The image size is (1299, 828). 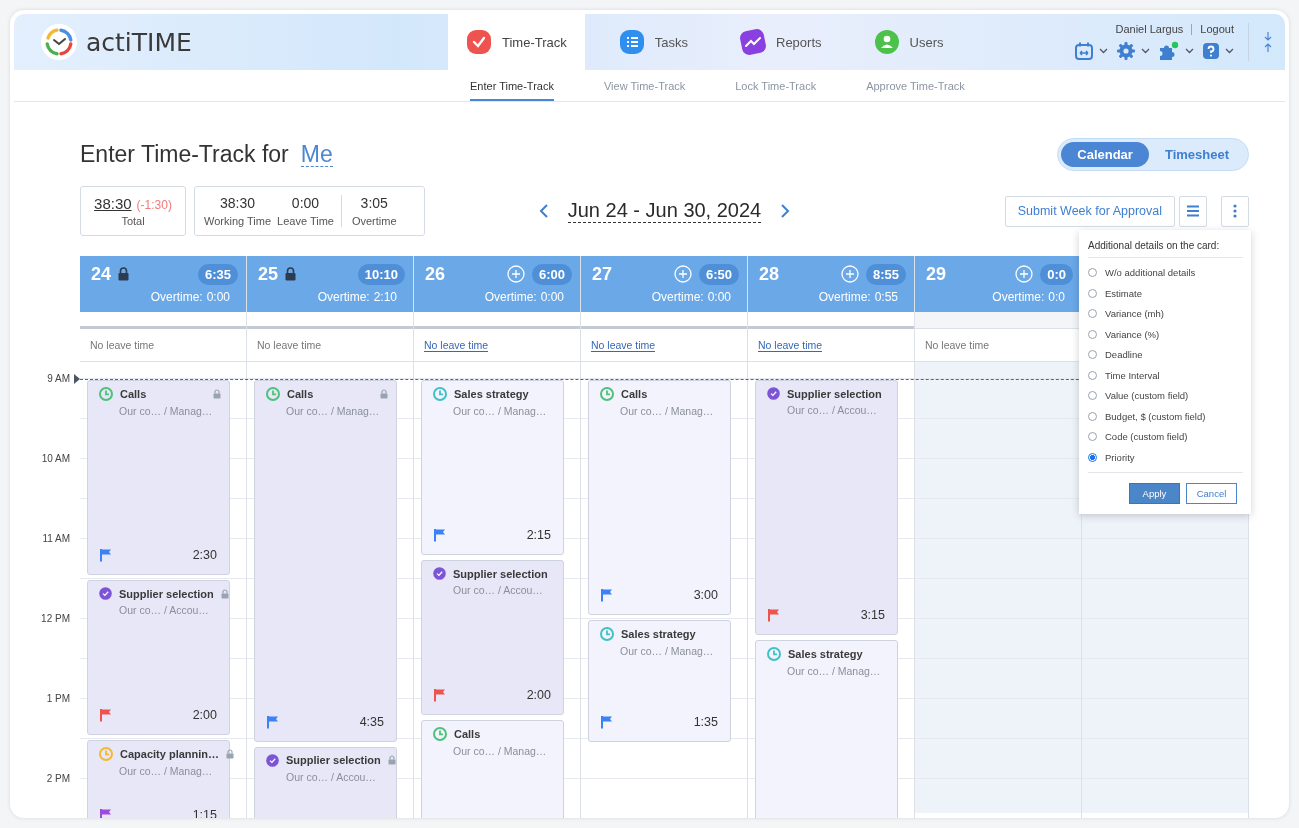 What do you see at coordinates (1105, 154) in the screenshot?
I see `view-option: Calendar` at bounding box center [1105, 154].